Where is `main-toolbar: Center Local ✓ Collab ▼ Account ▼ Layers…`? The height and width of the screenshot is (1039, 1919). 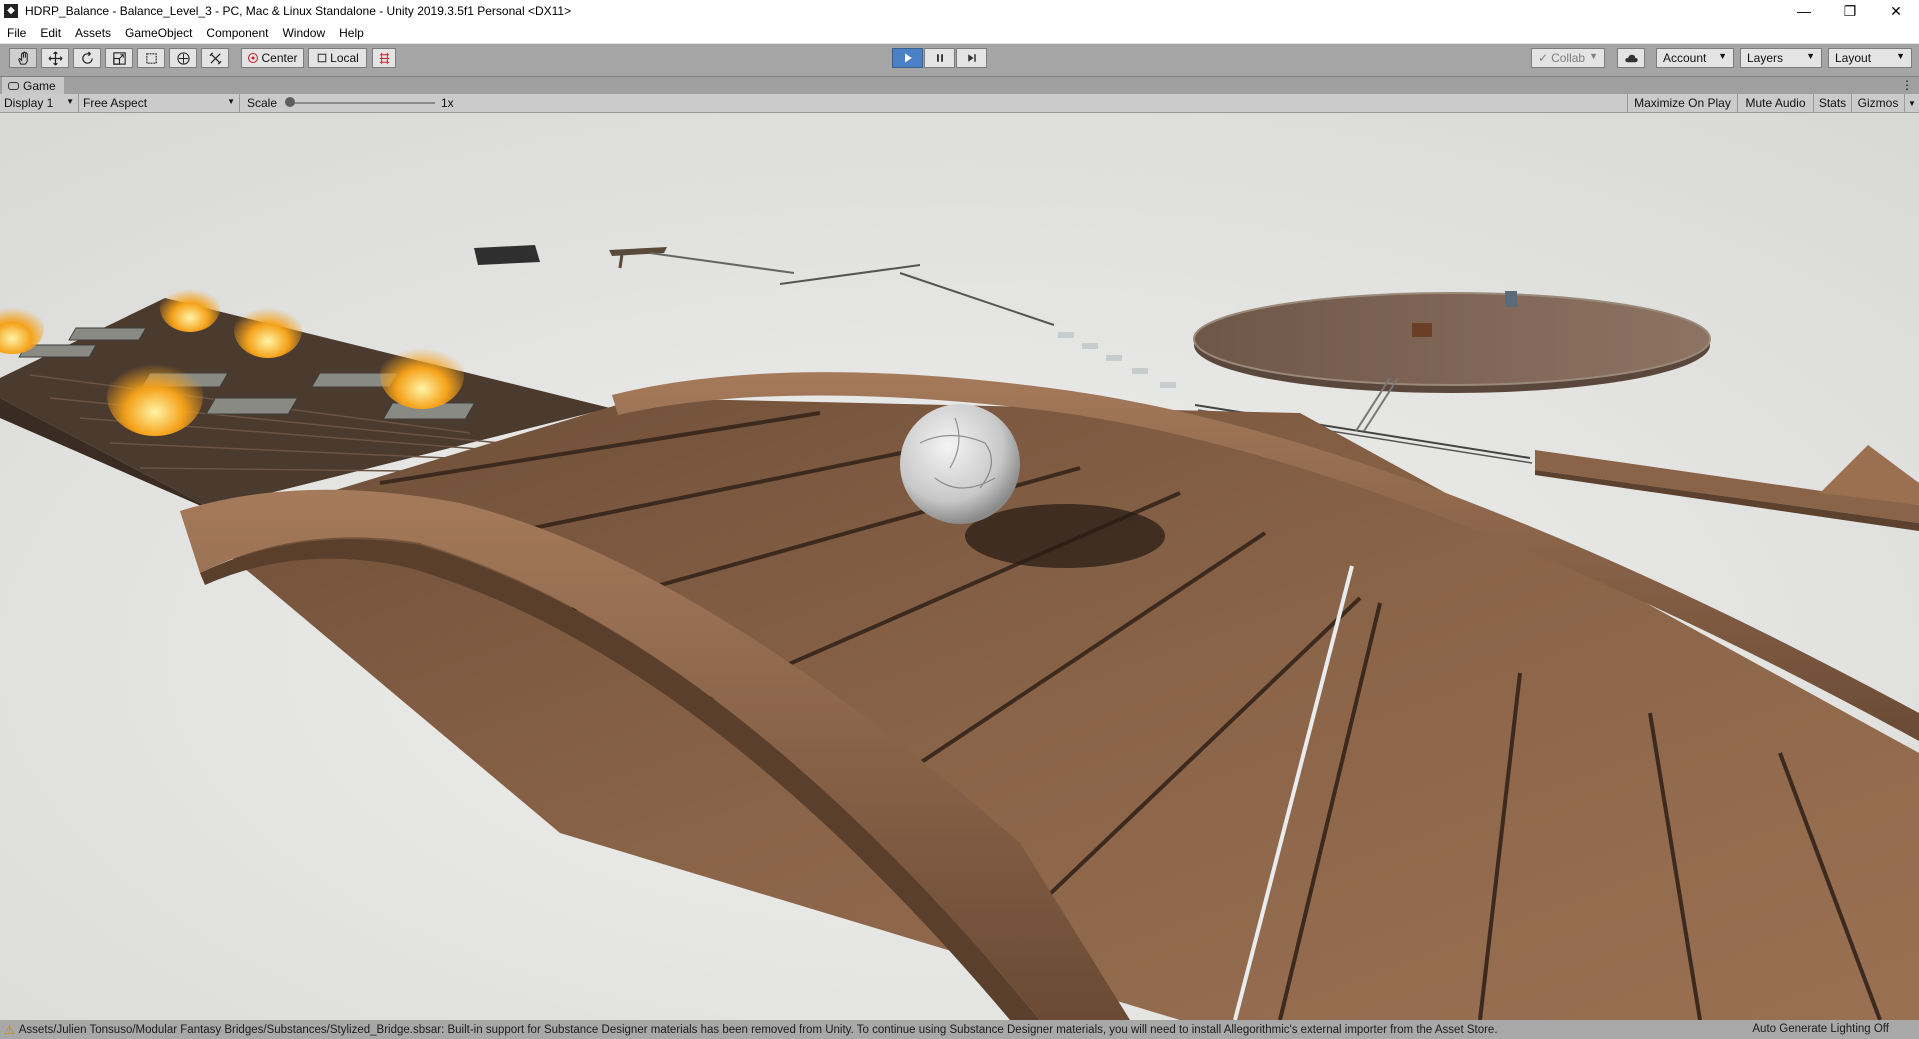
main-toolbar: Center Local ✓ Collab ▼ Account ▼ Layers… is located at coordinates (959, 60).